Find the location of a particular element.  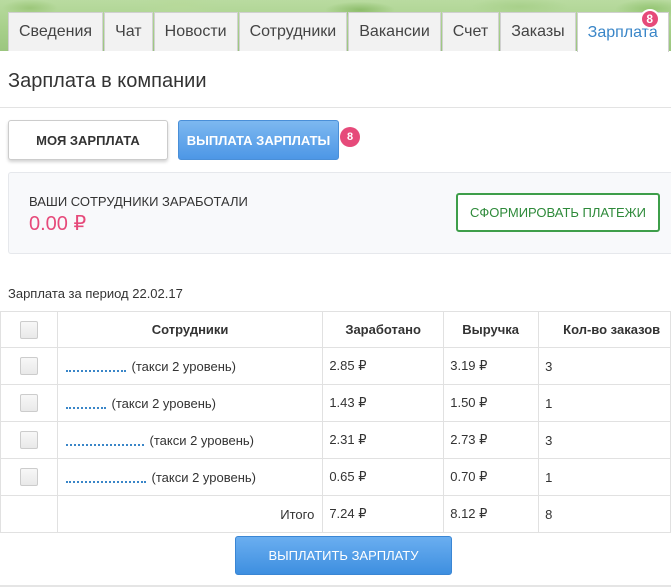

total-earned: 7.24 ₽ is located at coordinates (383, 514).